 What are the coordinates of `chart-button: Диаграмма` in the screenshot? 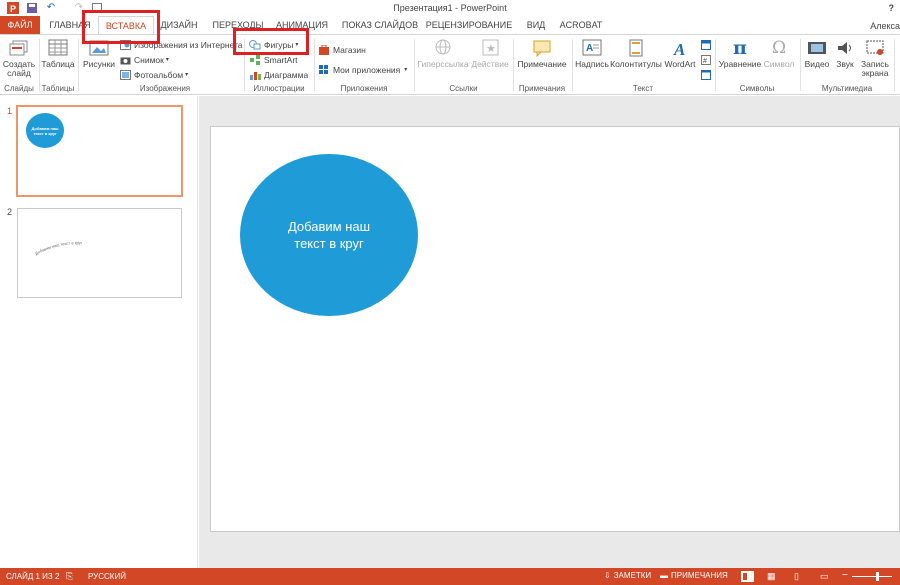 It's located at (278, 74).